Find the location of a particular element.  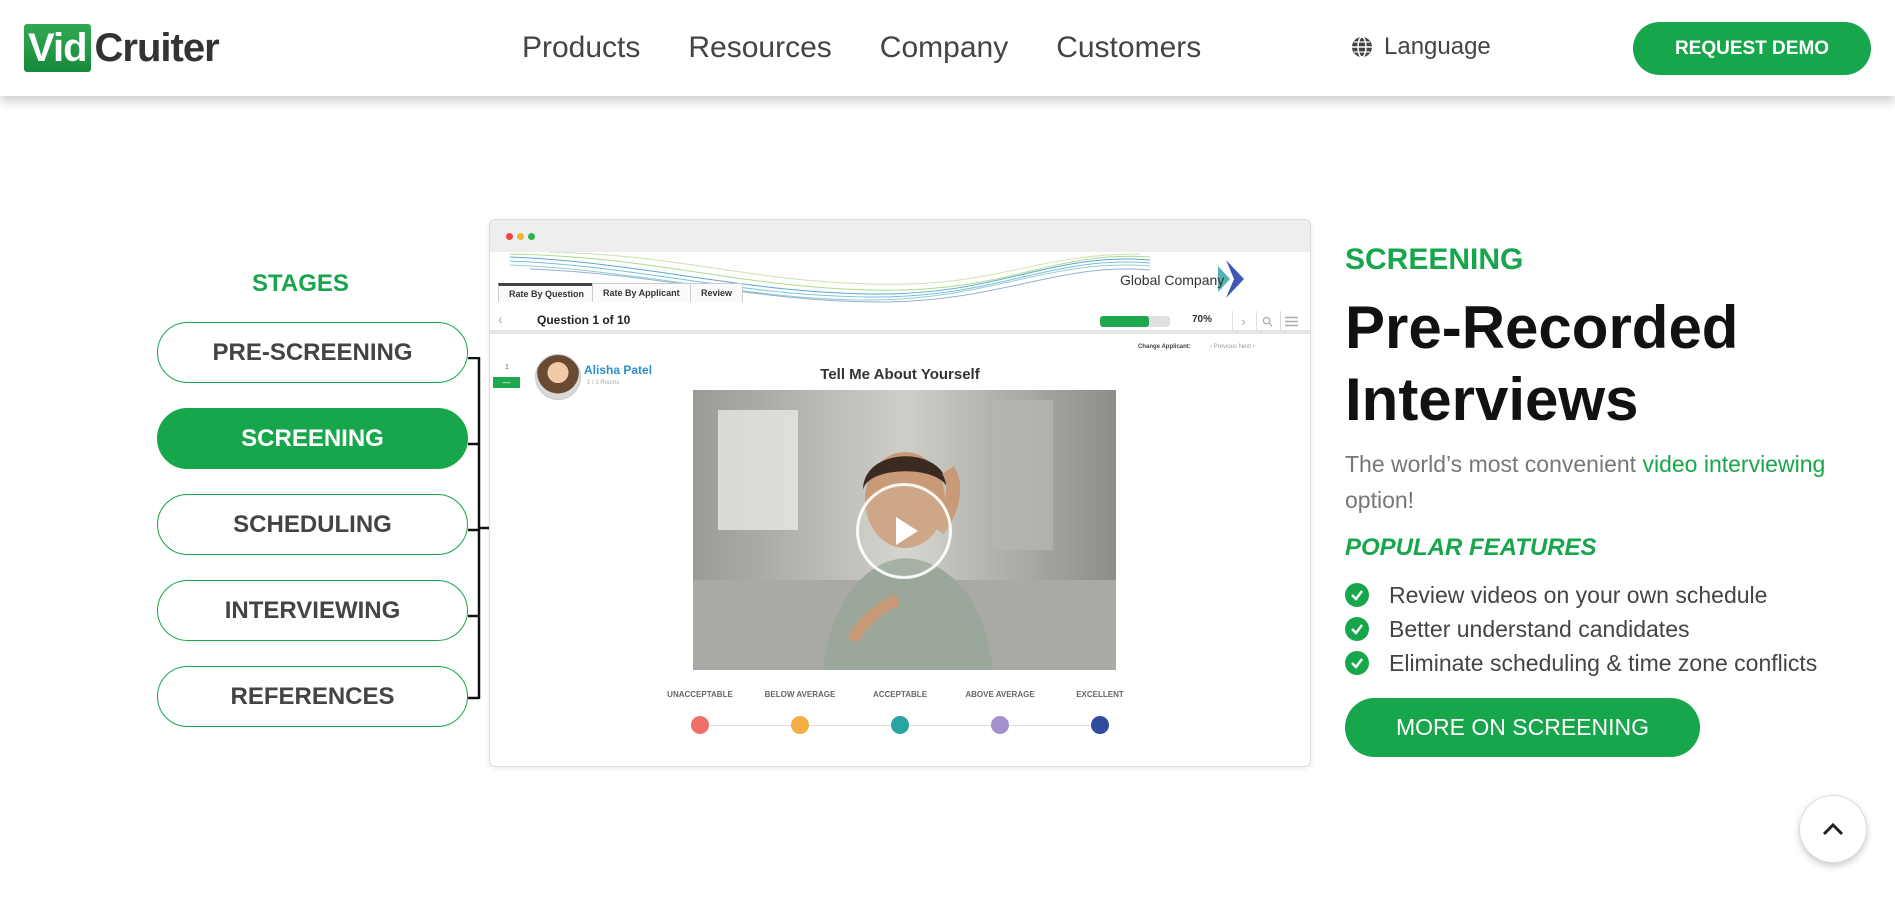

main-nav: Products Resources Company Customers is located at coordinates (861, 48).